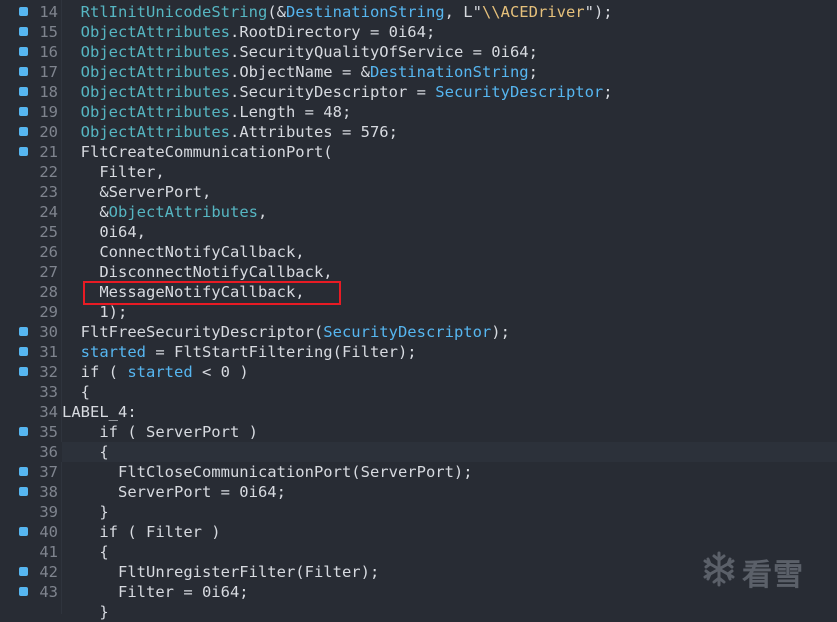 The height and width of the screenshot is (622, 837). Describe the element at coordinates (155, 592) in the screenshot. I see `code-text: Filter = 0i64;` at that location.